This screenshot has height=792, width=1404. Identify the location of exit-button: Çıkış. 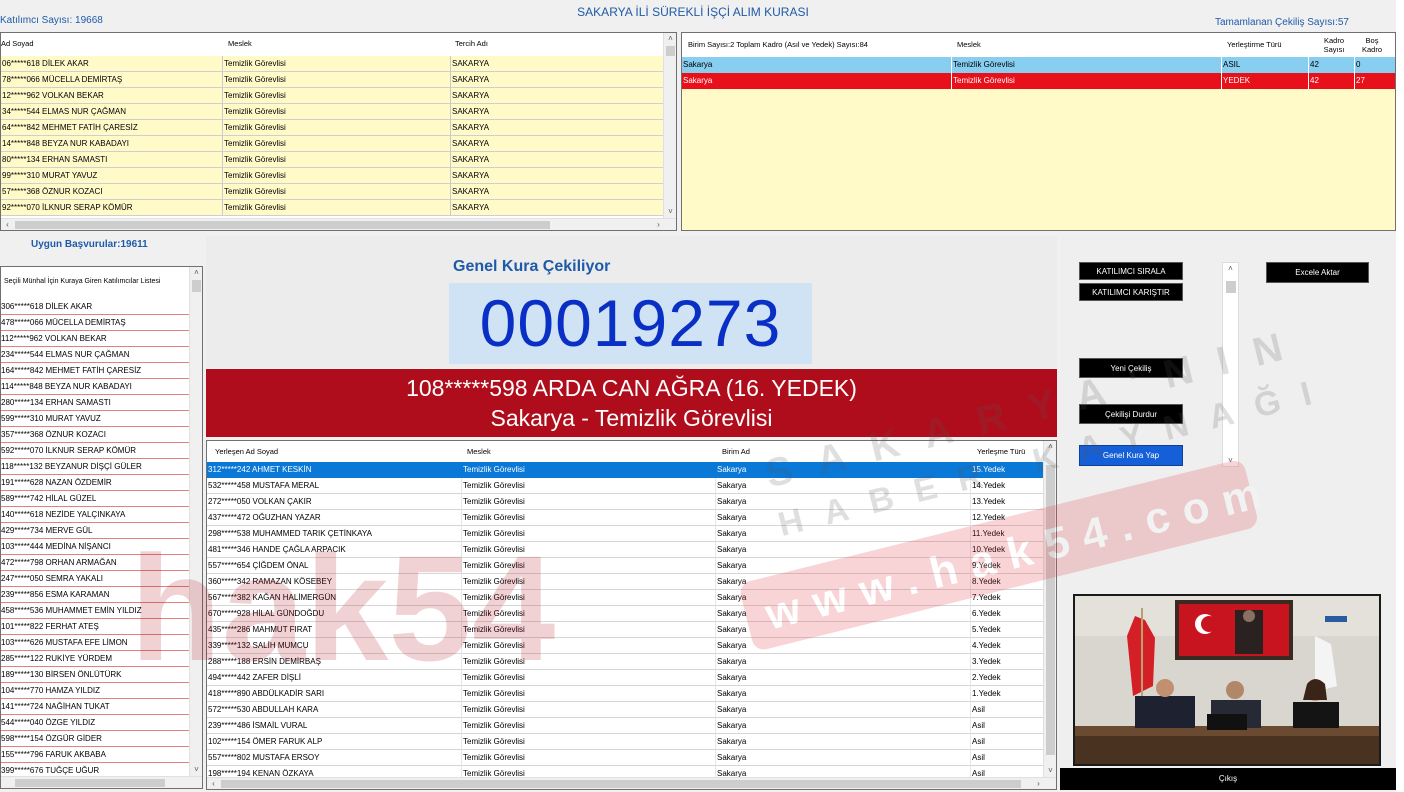
(1228, 779).